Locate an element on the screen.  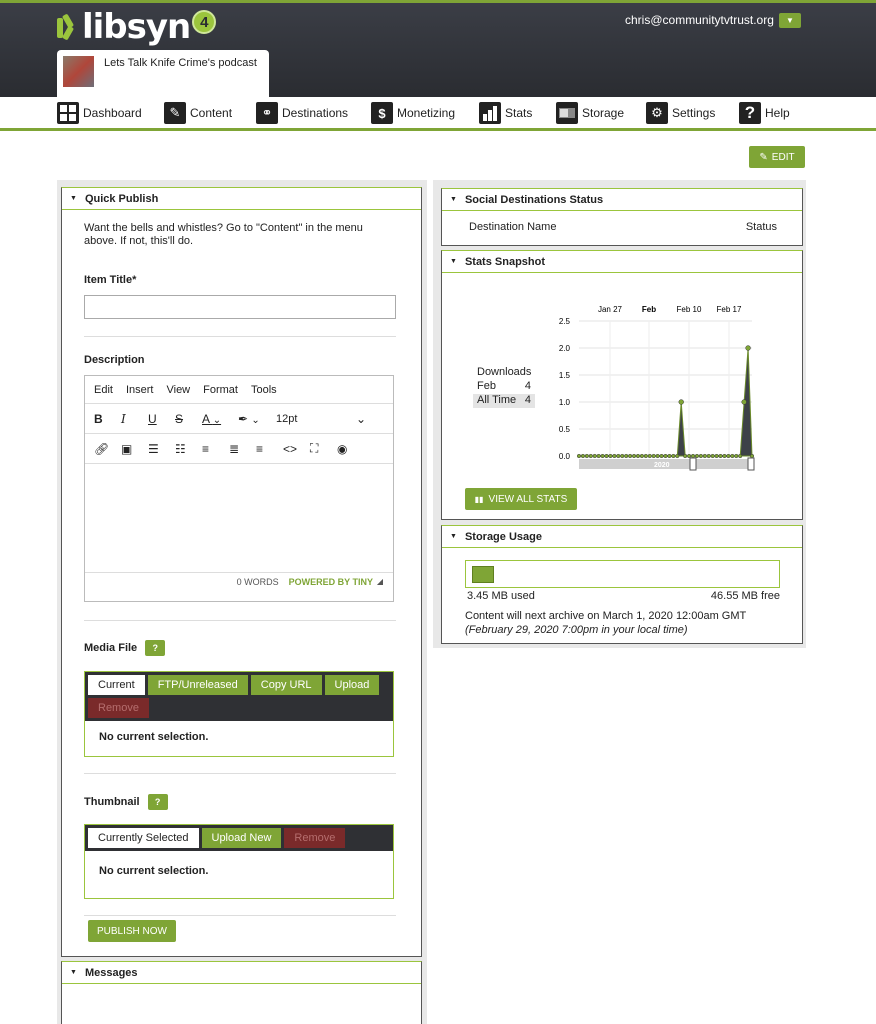
link-icon: 🔗︎ is located at coordinates (107, 449).